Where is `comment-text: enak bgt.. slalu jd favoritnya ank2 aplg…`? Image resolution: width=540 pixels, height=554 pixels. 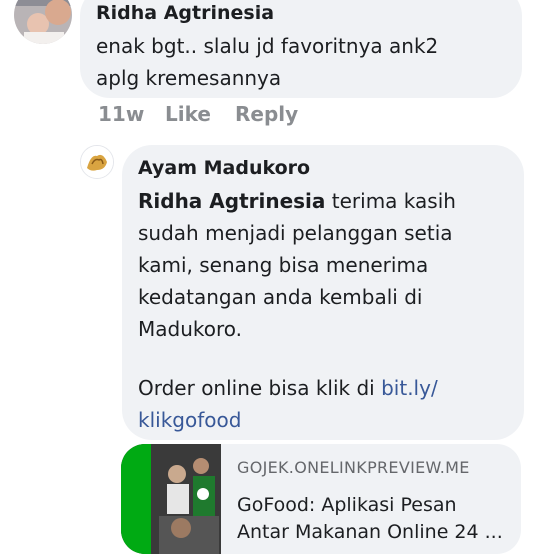 comment-text: enak bgt.. slalu jd favoritnya ank2 aplg… is located at coordinates (267, 62).